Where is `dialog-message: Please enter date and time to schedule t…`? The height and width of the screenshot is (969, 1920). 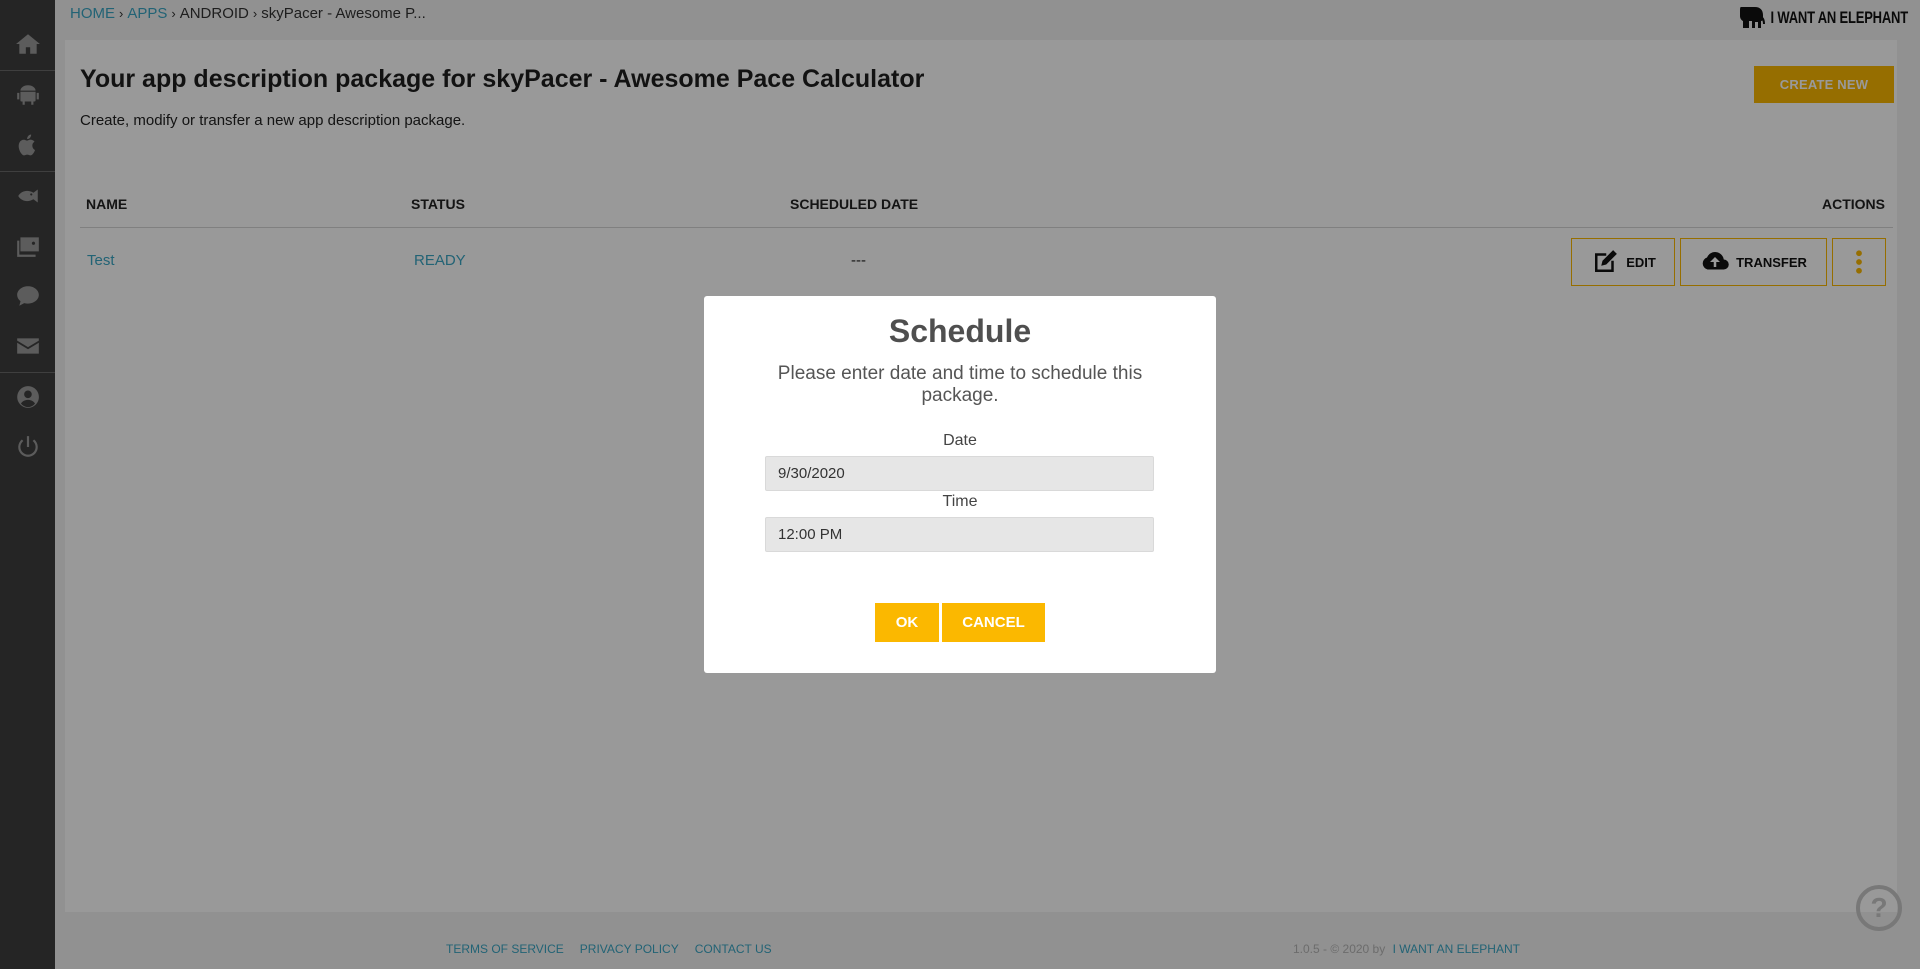 dialog-message: Please enter date and time to schedule t… is located at coordinates (960, 384).